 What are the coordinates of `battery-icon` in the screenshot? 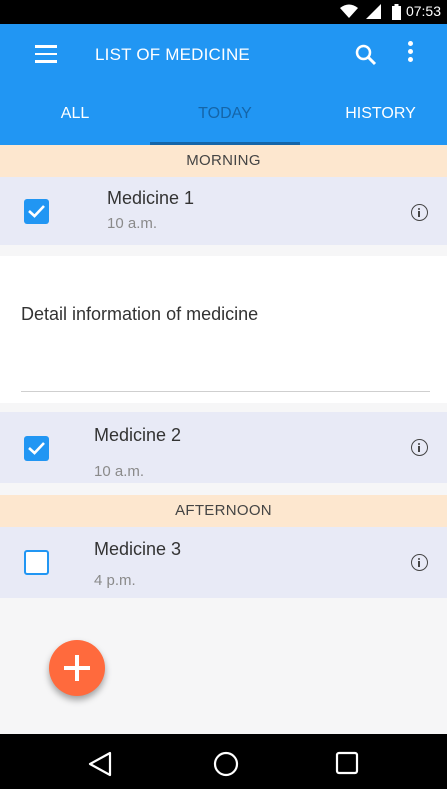 It's located at (396, 12).